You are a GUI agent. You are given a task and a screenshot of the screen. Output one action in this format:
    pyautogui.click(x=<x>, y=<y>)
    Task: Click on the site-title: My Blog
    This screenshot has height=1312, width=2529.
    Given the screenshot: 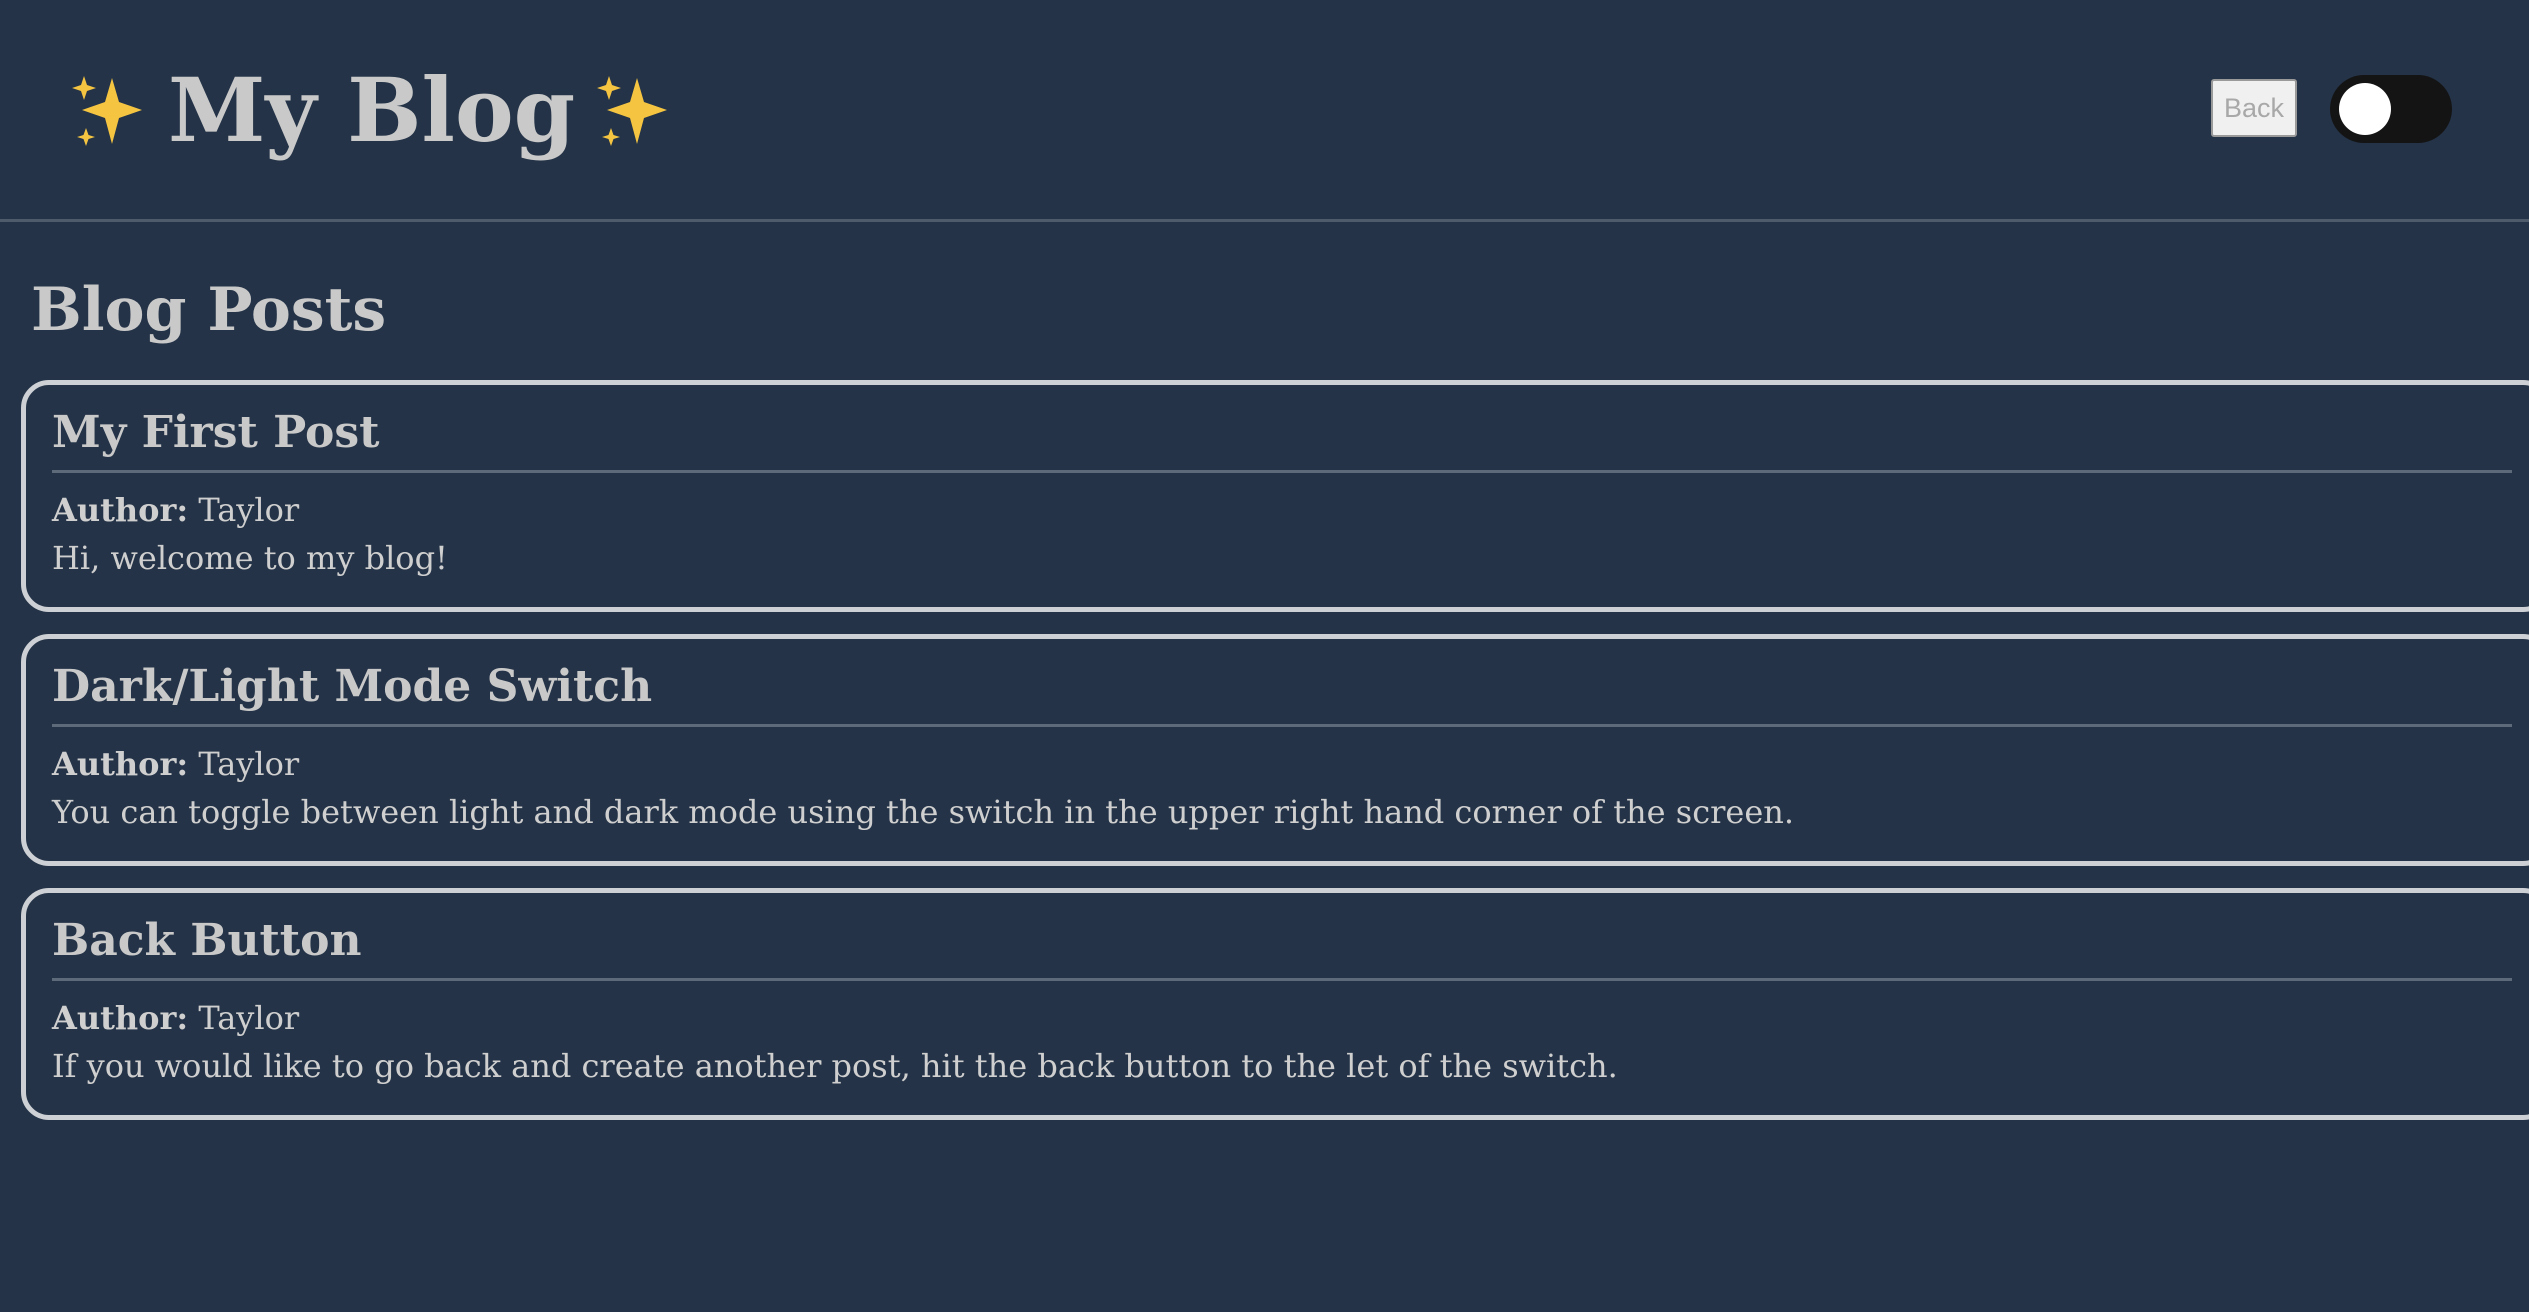 What is the action you would take?
    pyautogui.click(x=371, y=110)
    